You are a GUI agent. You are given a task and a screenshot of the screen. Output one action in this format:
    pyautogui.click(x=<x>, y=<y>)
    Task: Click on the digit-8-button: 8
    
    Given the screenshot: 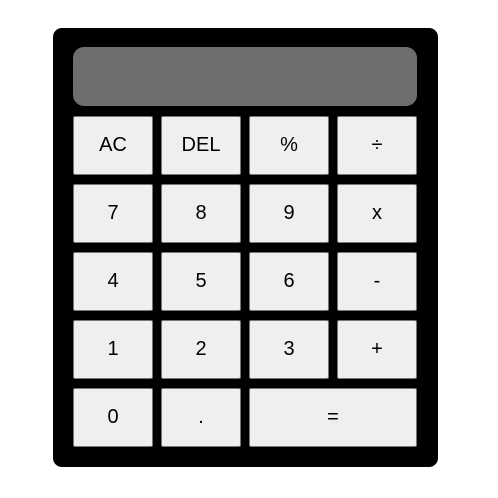 What is the action you would take?
    pyautogui.click(x=201, y=213)
    